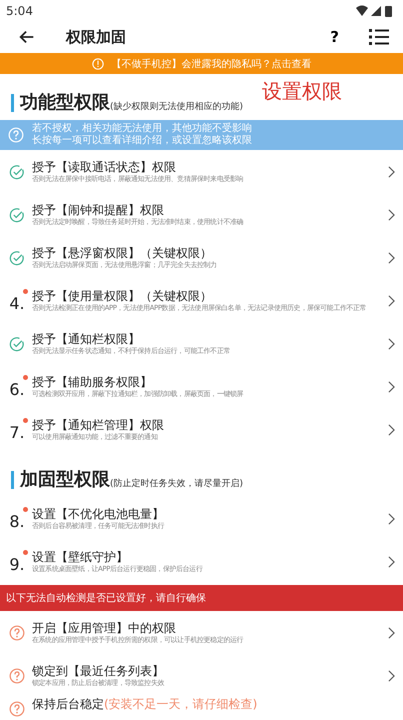 This screenshot has width=403, height=720. I want to click on section-title: 功能型权限, so click(65, 102).